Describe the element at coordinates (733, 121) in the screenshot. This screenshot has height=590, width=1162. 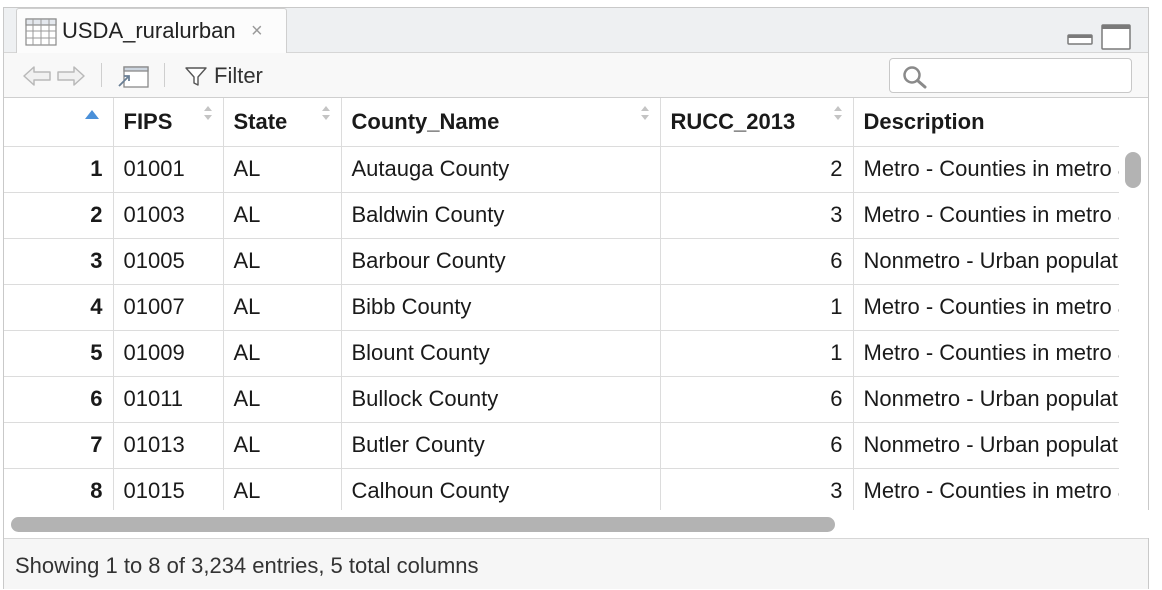
I see `column-header-label: RUCC_2013` at that location.